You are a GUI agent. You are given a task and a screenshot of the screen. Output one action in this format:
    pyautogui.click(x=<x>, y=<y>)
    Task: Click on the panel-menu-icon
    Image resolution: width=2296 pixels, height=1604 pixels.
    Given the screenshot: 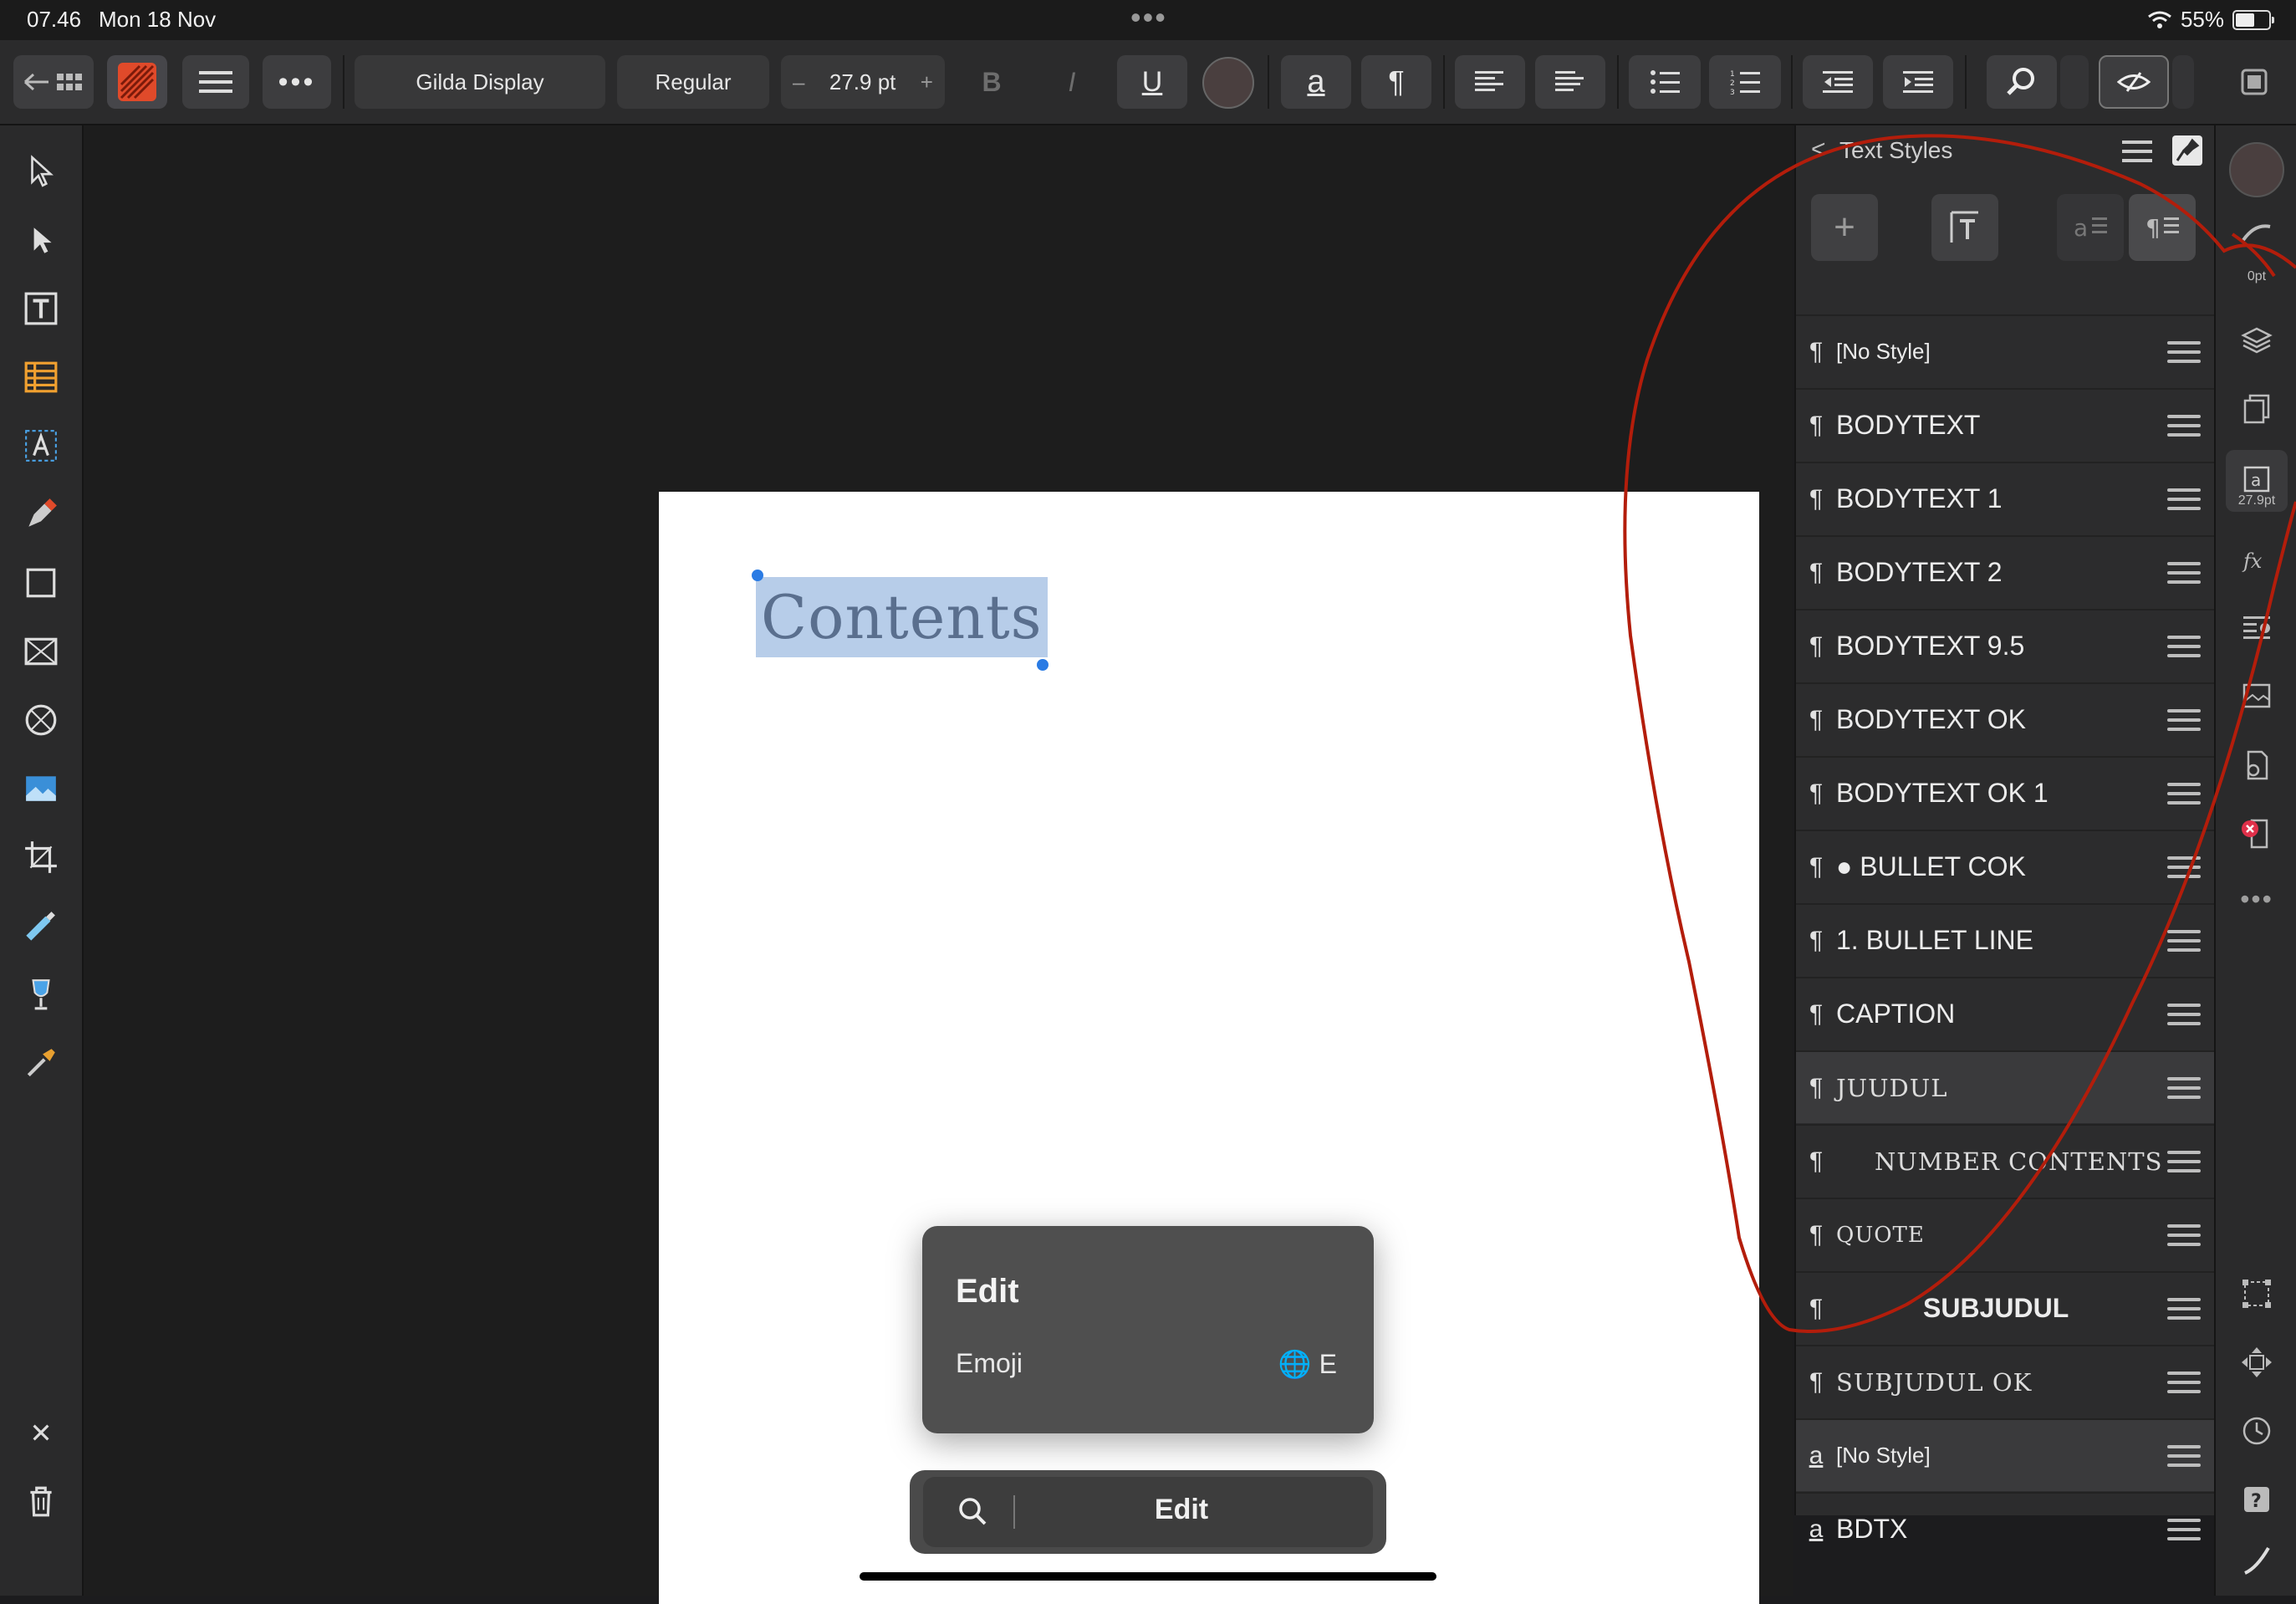 What is the action you would take?
    pyautogui.click(x=2137, y=151)
    